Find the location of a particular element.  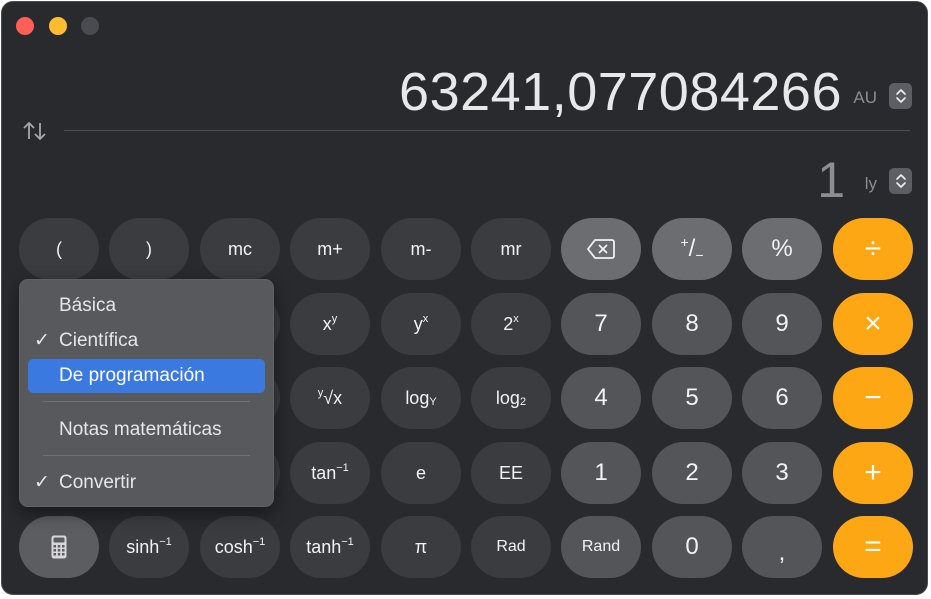

y-root-x-button: y √x is located at coordinates (330, 398).